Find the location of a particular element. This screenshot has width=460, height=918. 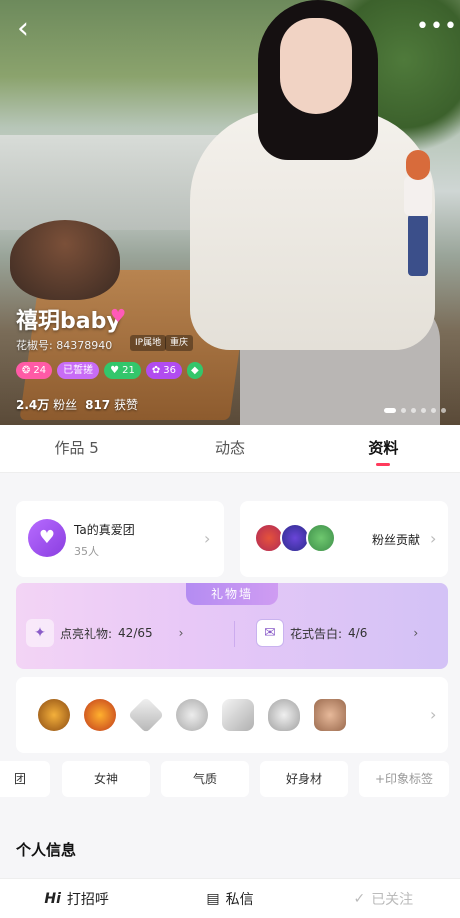

impression-tags: 团 女神 气质 好身材 +印象标签 is located at coordinates (230, 779).